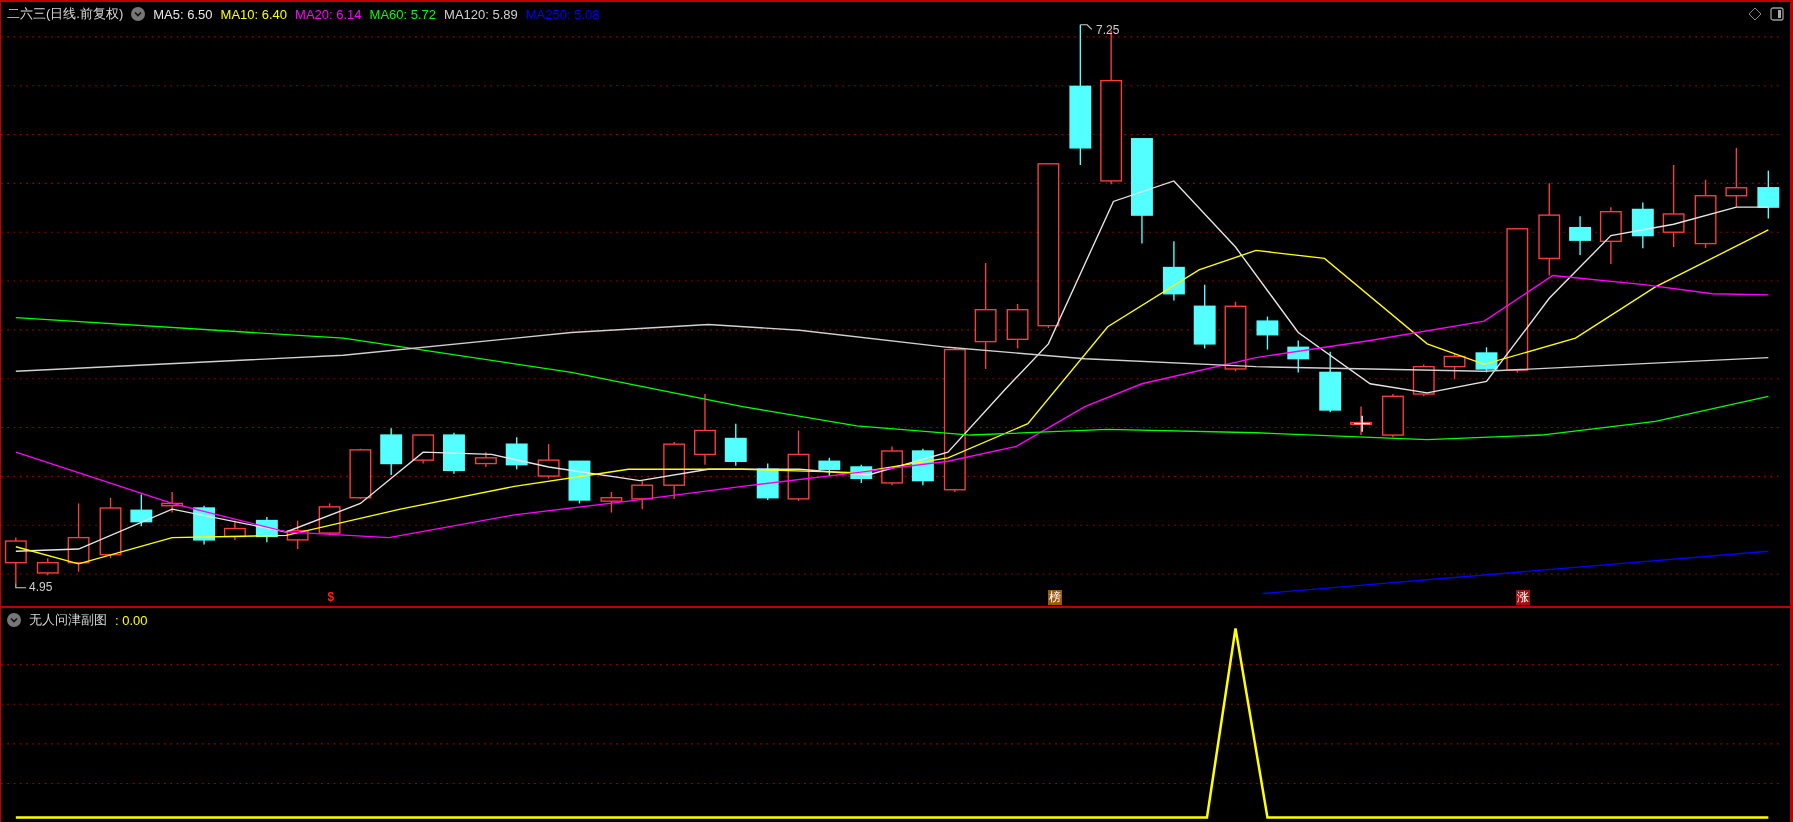  Describe the element at coordinates (481, 14) in the screenshot. I see `moving-average-label: MA120: 5.89` at that location.